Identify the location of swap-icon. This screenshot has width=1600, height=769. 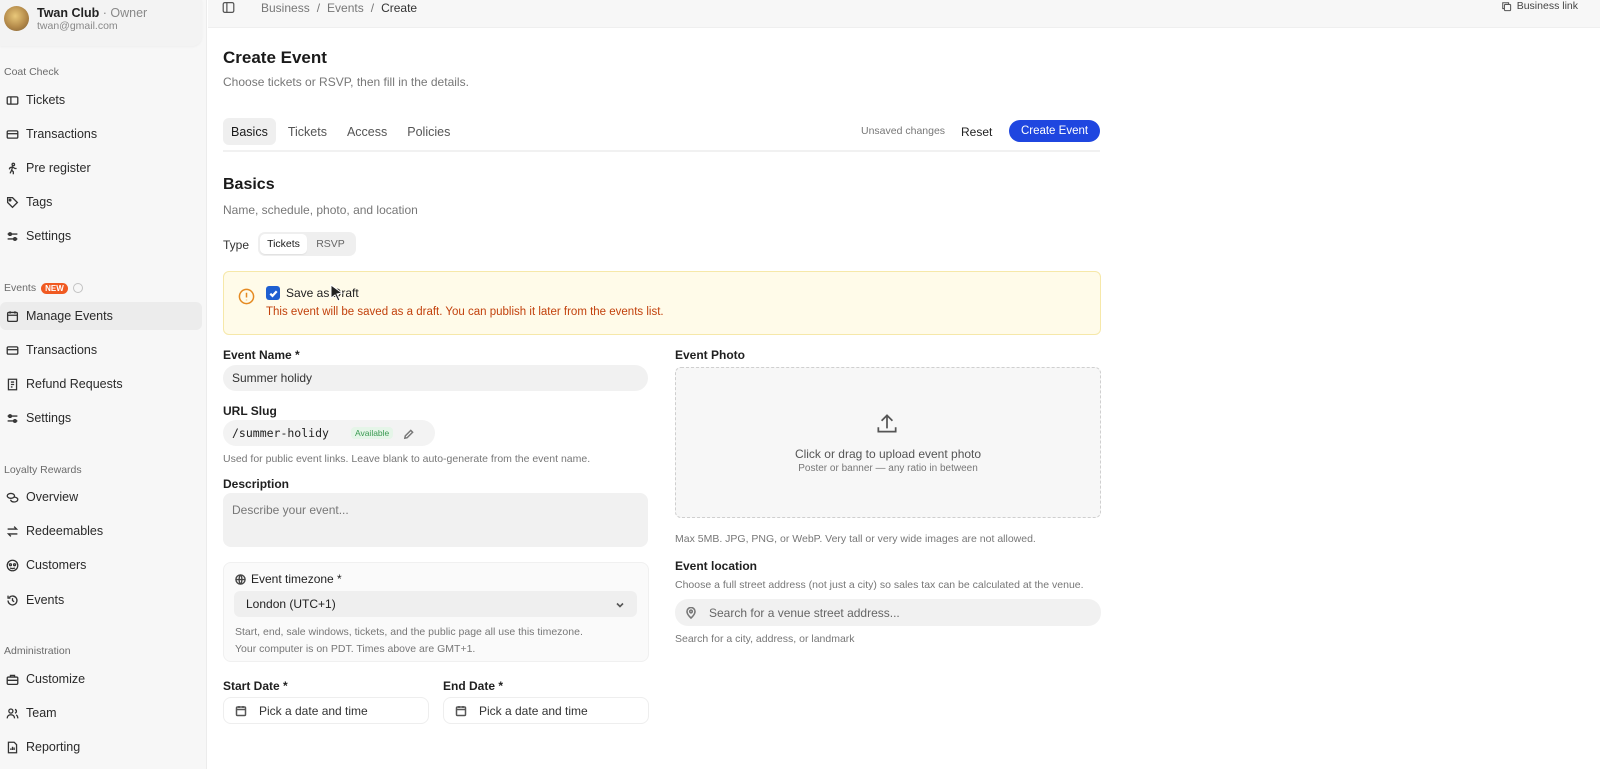
(12, 531).